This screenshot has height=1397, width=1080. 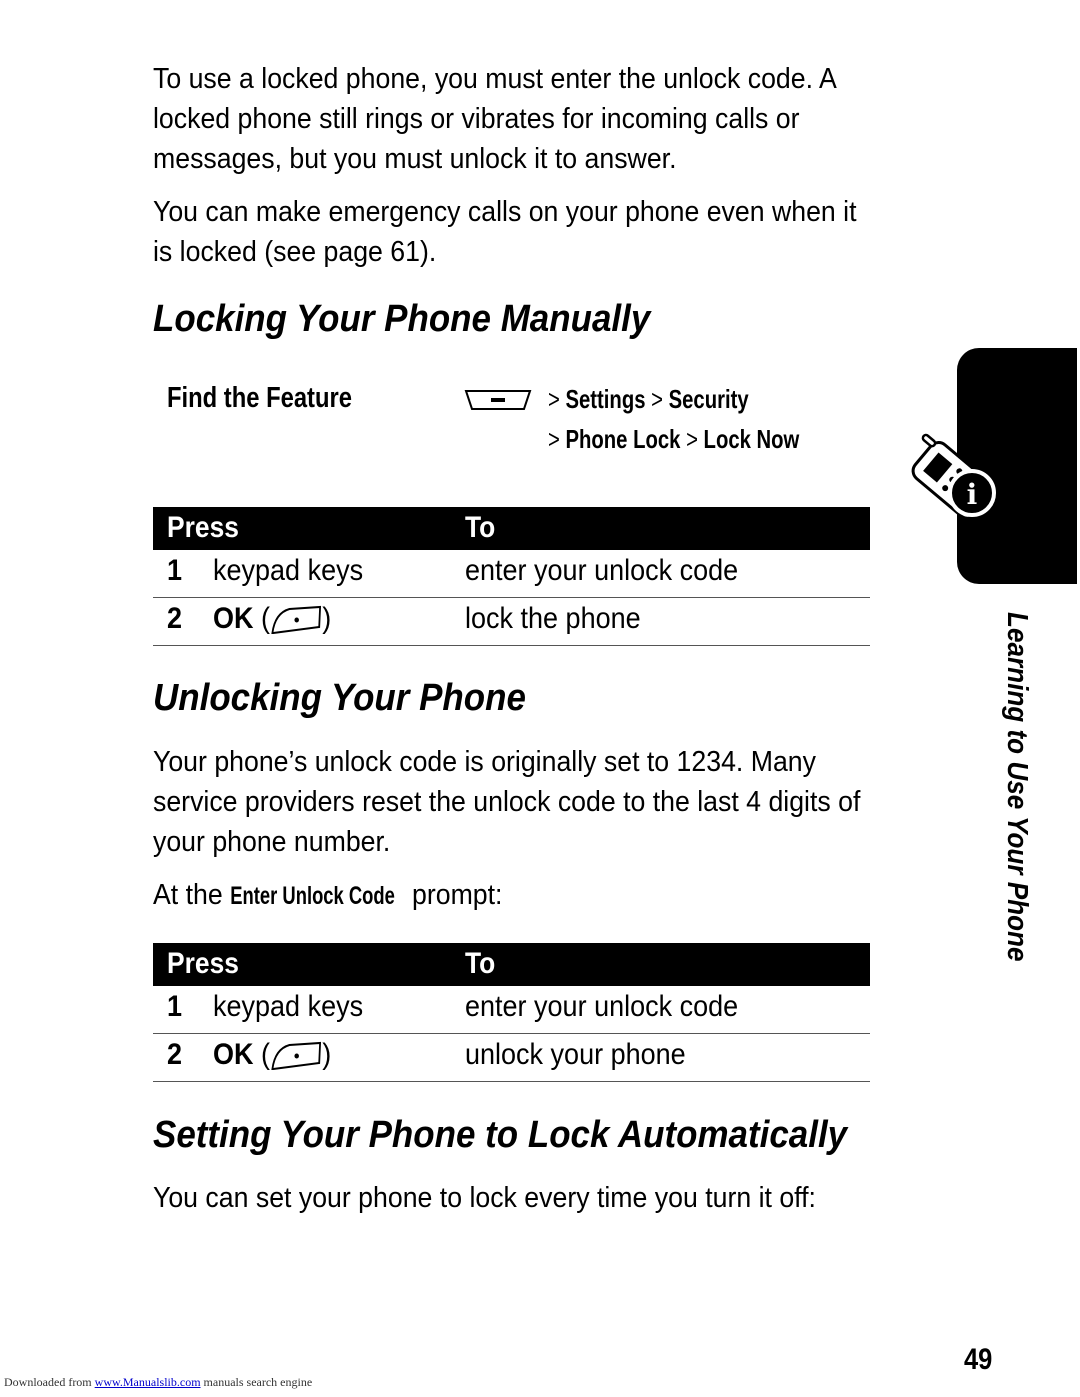 I want to click on unlock-prompt-line: At the Enter Unlock Code prompt:, so click(x=507, y=895).